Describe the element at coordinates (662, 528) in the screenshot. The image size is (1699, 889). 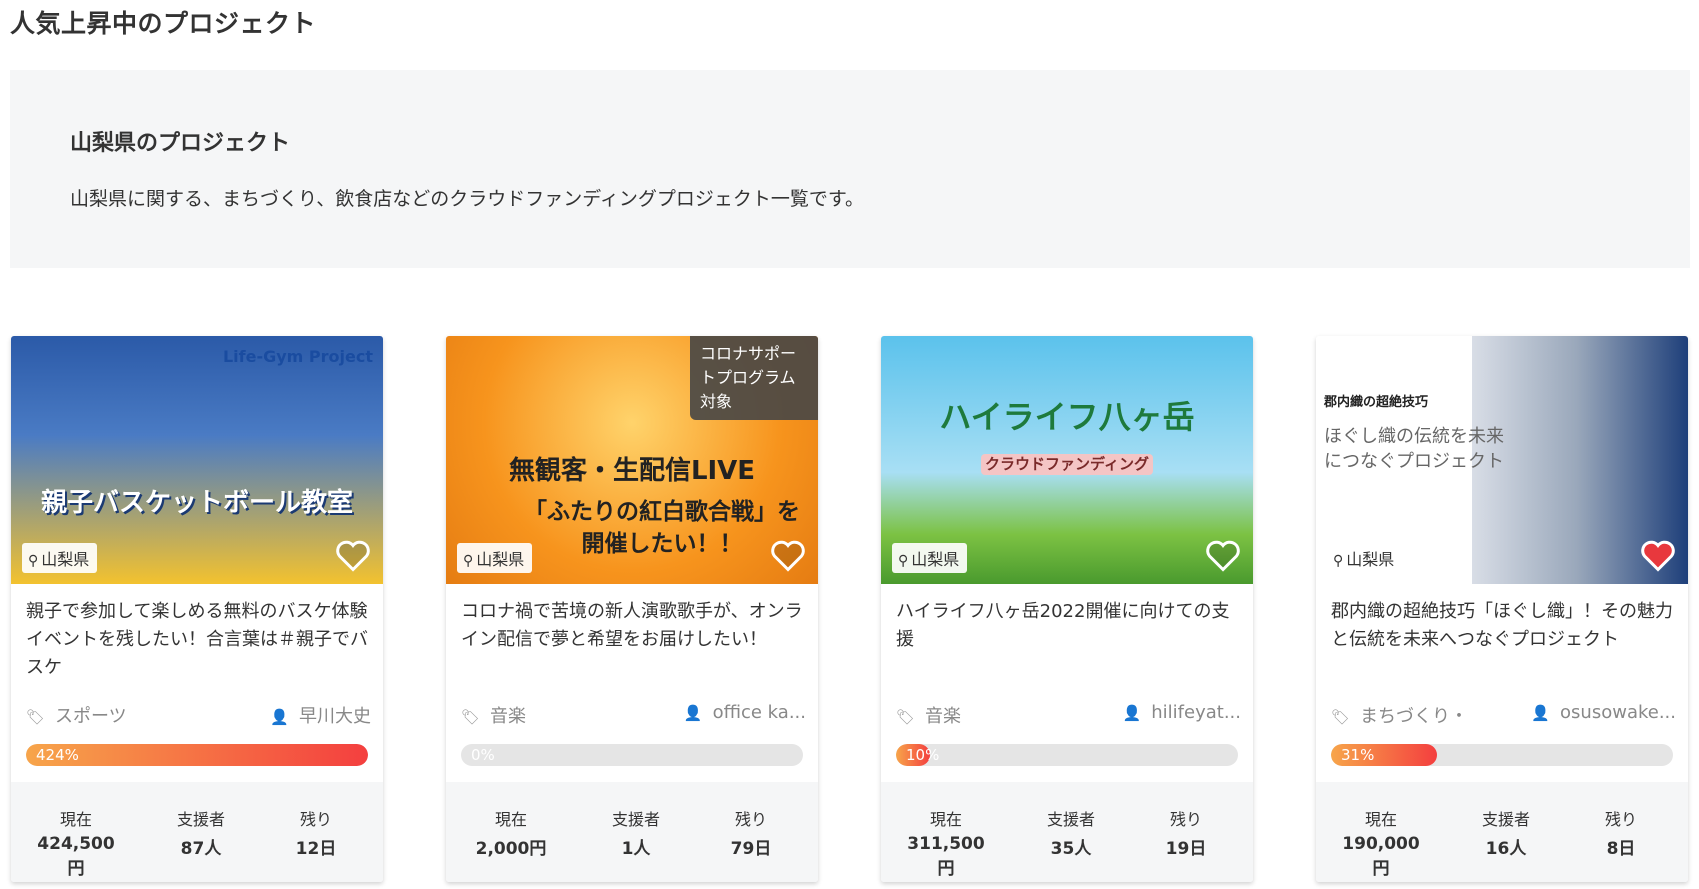
I see `thumbnail-subtext: 「ふたりの紅白歌合戦」を開催したい！！` at that location.